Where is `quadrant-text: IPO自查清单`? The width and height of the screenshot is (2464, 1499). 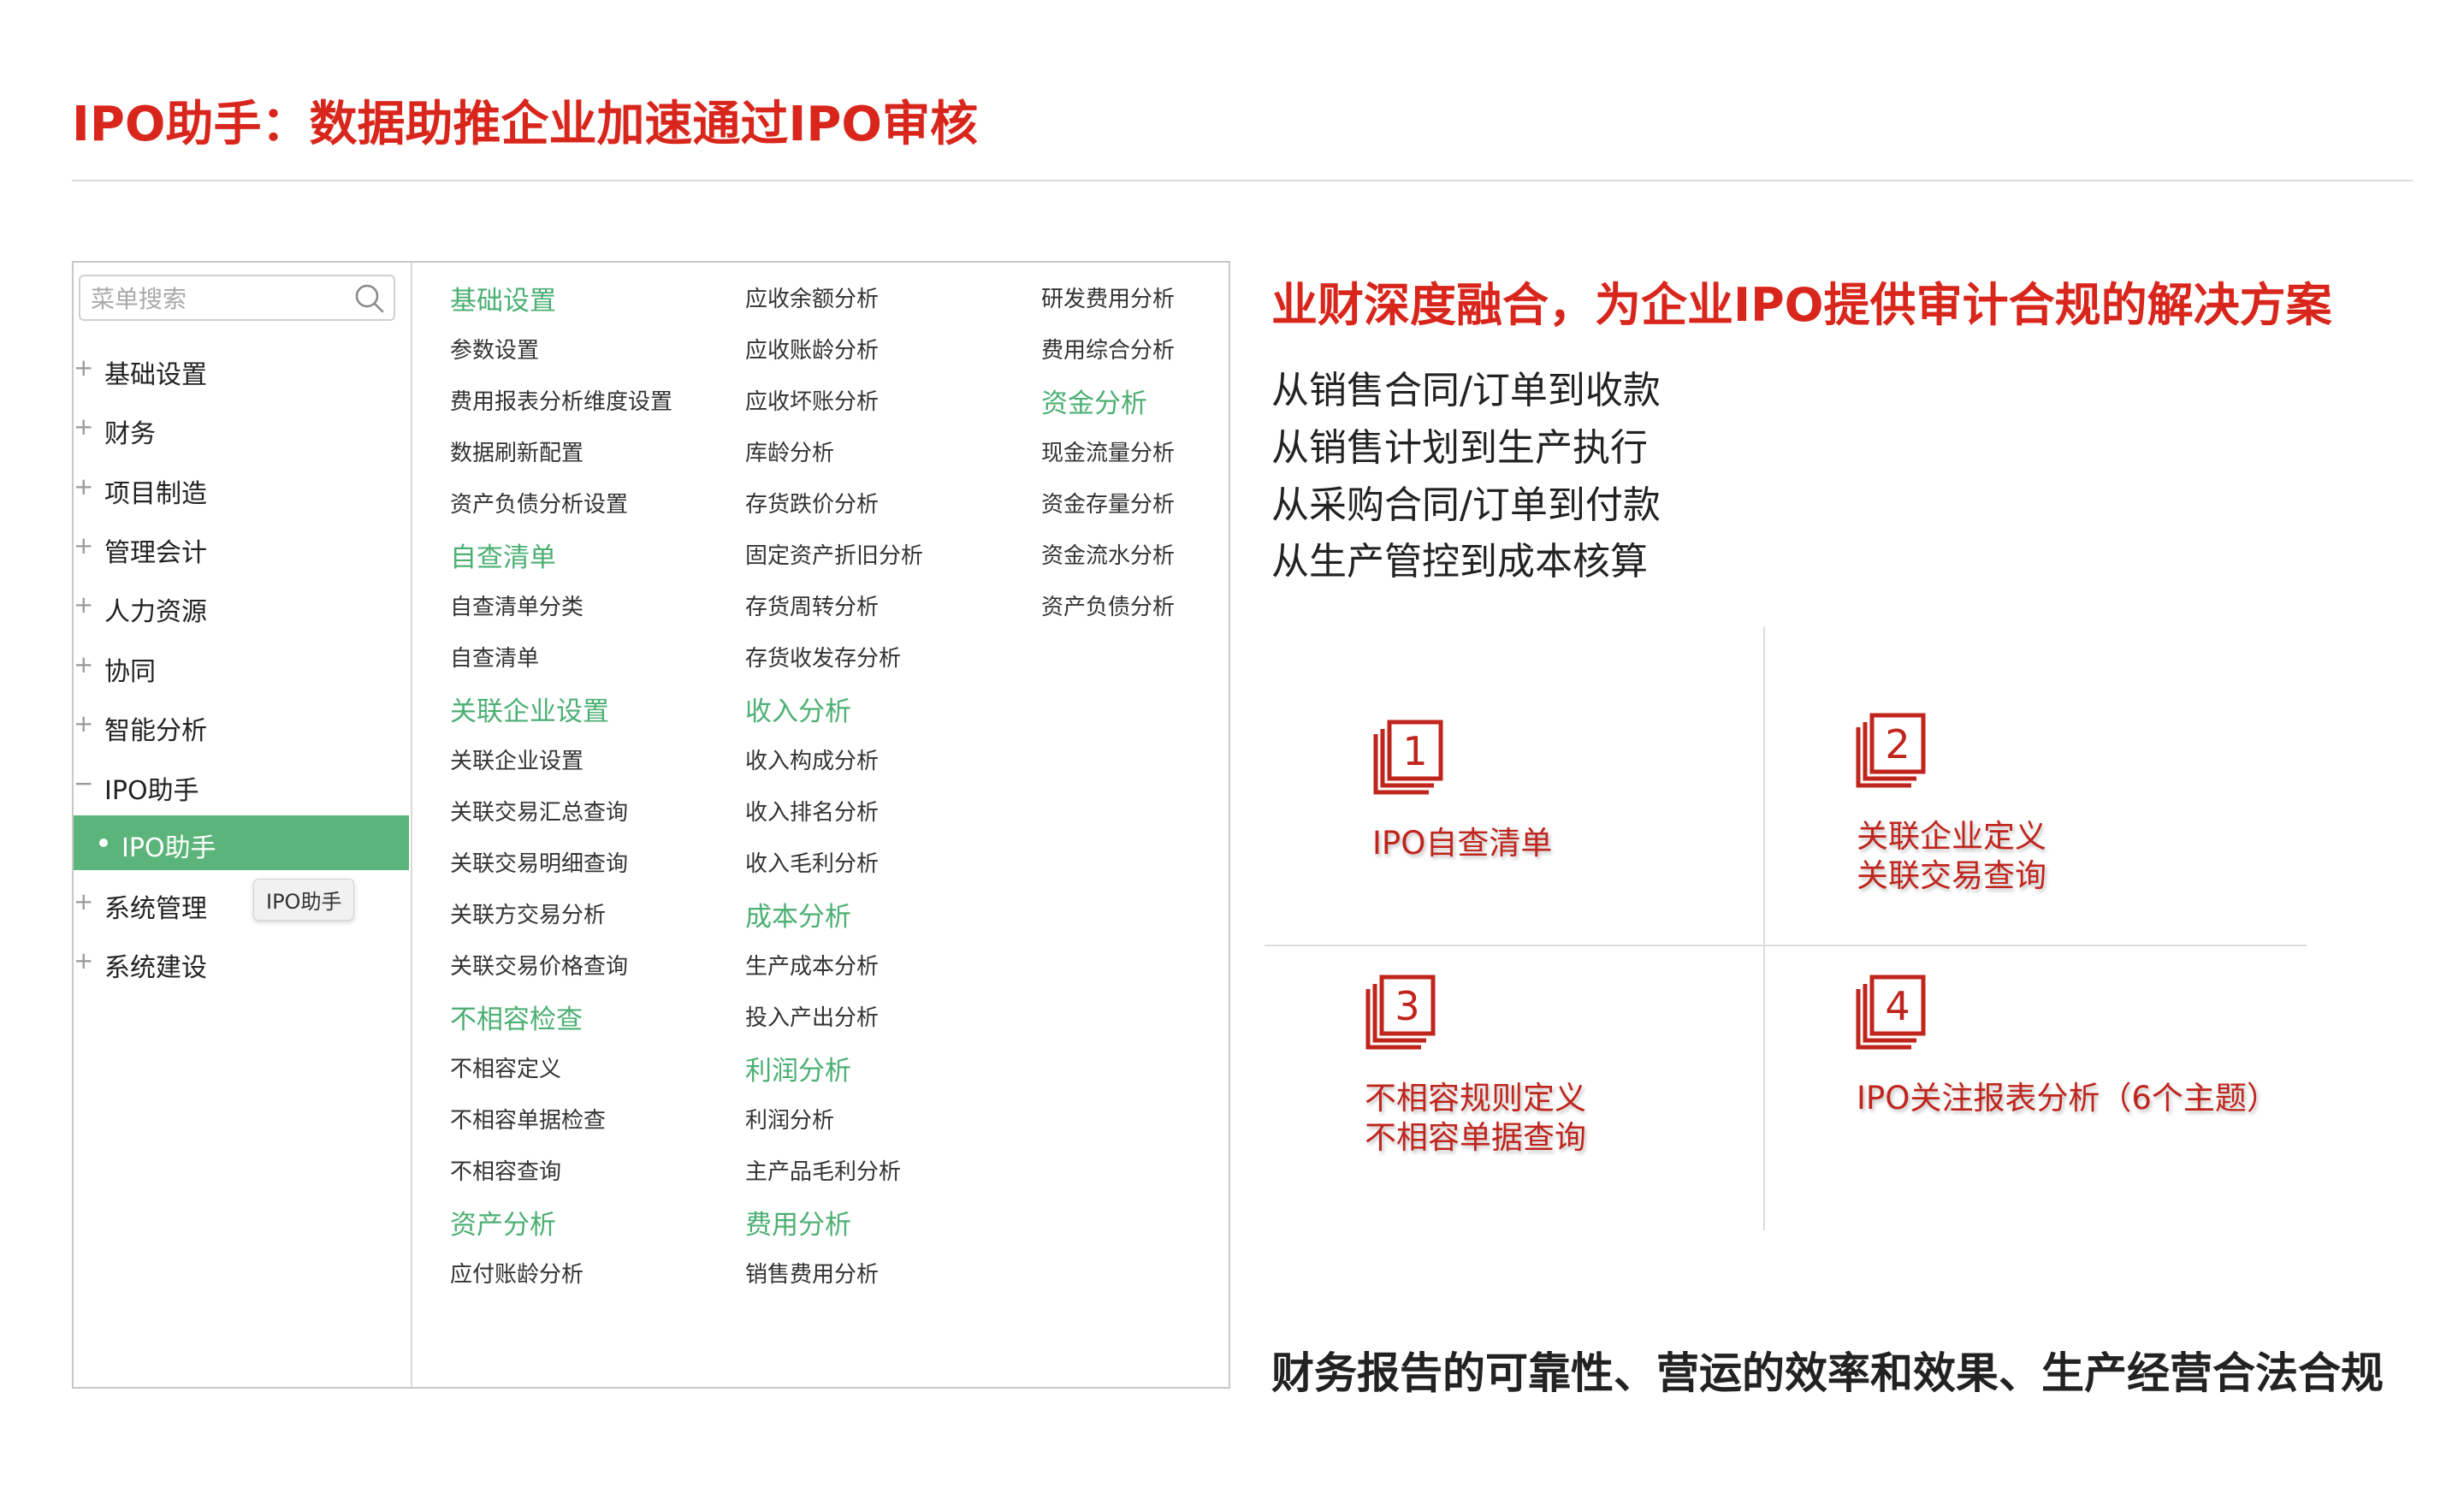 quadrant-text: IPO自查清单 is located at coordinates (1462, 844).